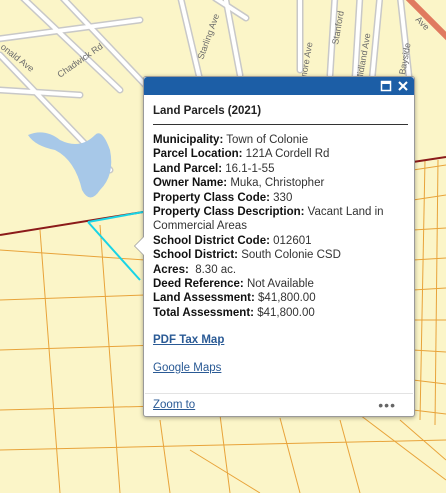  What do you see at coordinates (139, 246) in the screenshot?
I see `popup-pointer` at bounding box center [139, 246].